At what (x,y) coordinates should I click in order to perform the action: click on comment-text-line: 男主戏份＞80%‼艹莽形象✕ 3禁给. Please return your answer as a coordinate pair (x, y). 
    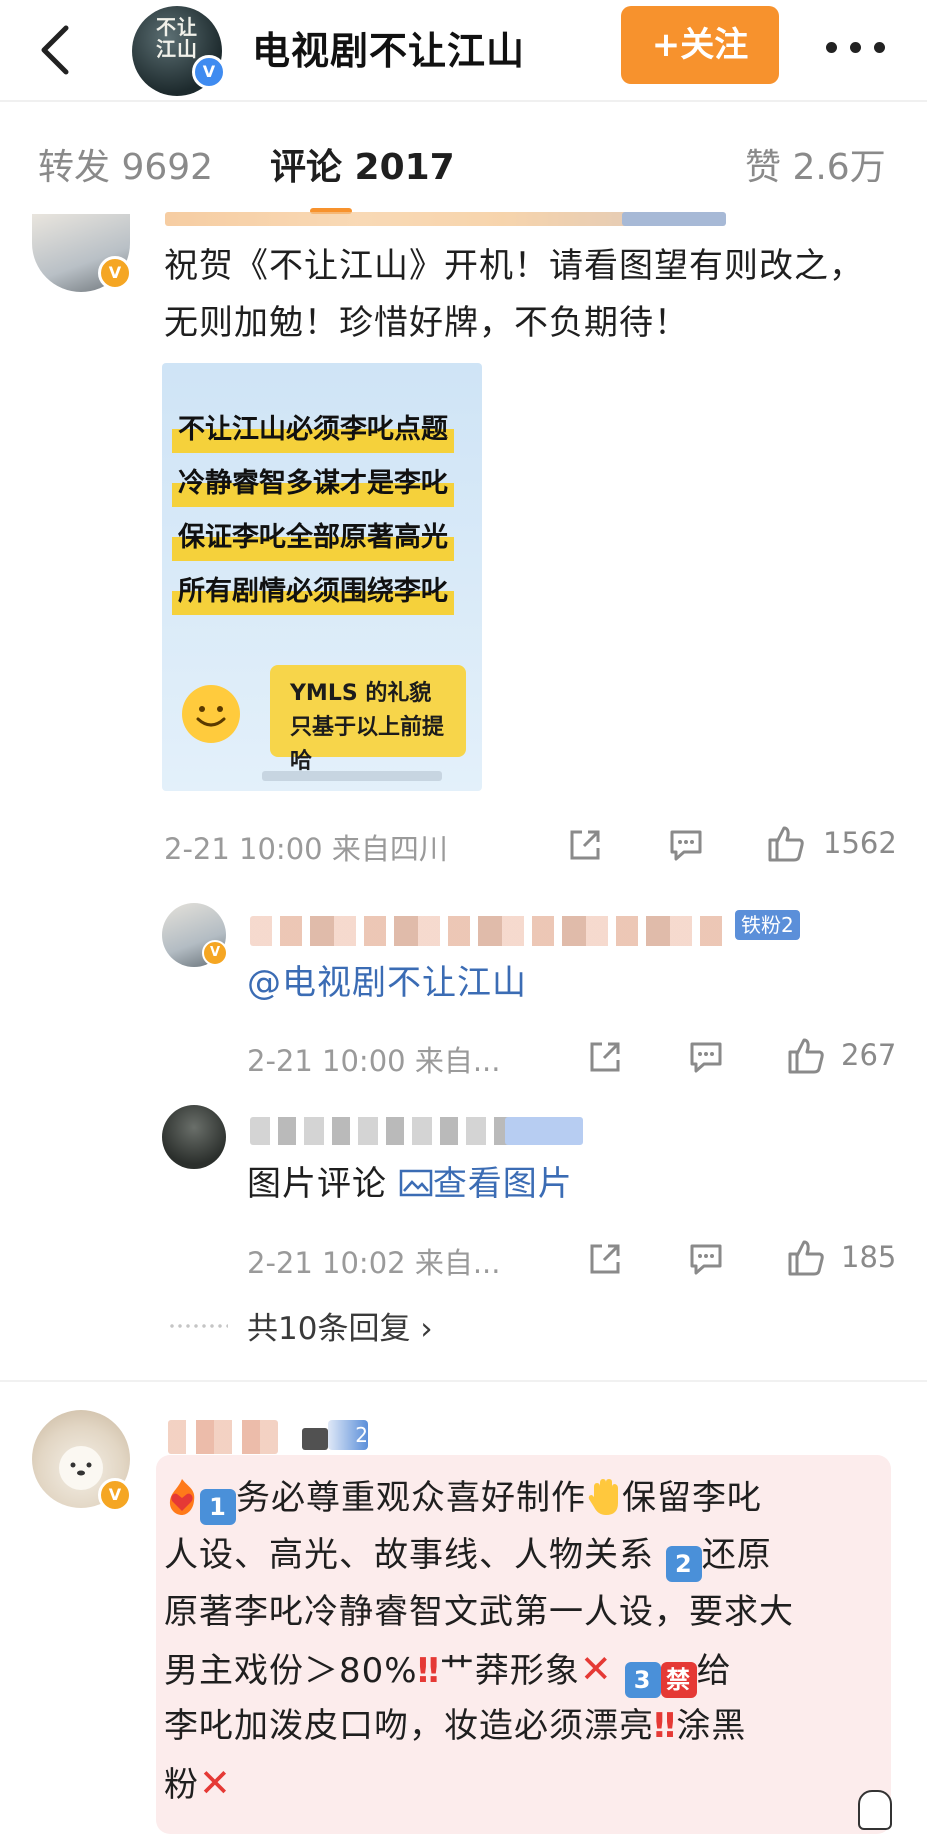
    Looking at the image, I should click on (448, 1670).